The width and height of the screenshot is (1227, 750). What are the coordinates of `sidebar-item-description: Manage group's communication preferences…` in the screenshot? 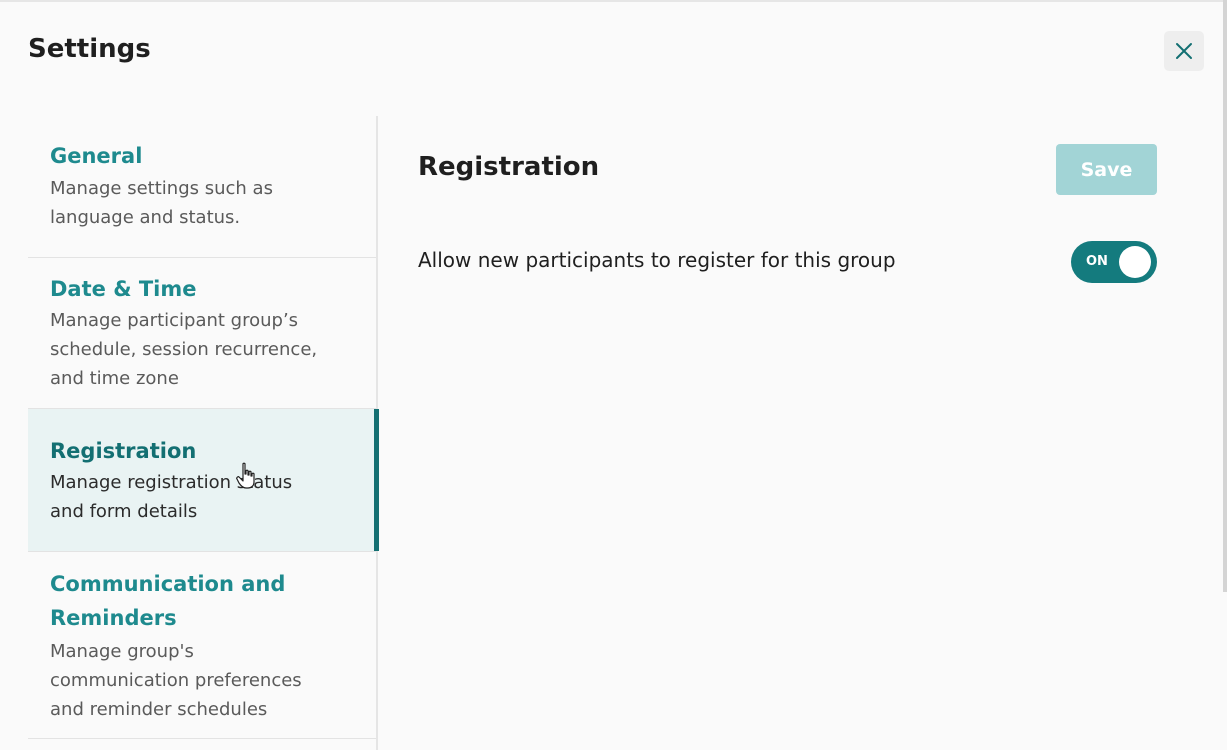 It's located at (176, 680).